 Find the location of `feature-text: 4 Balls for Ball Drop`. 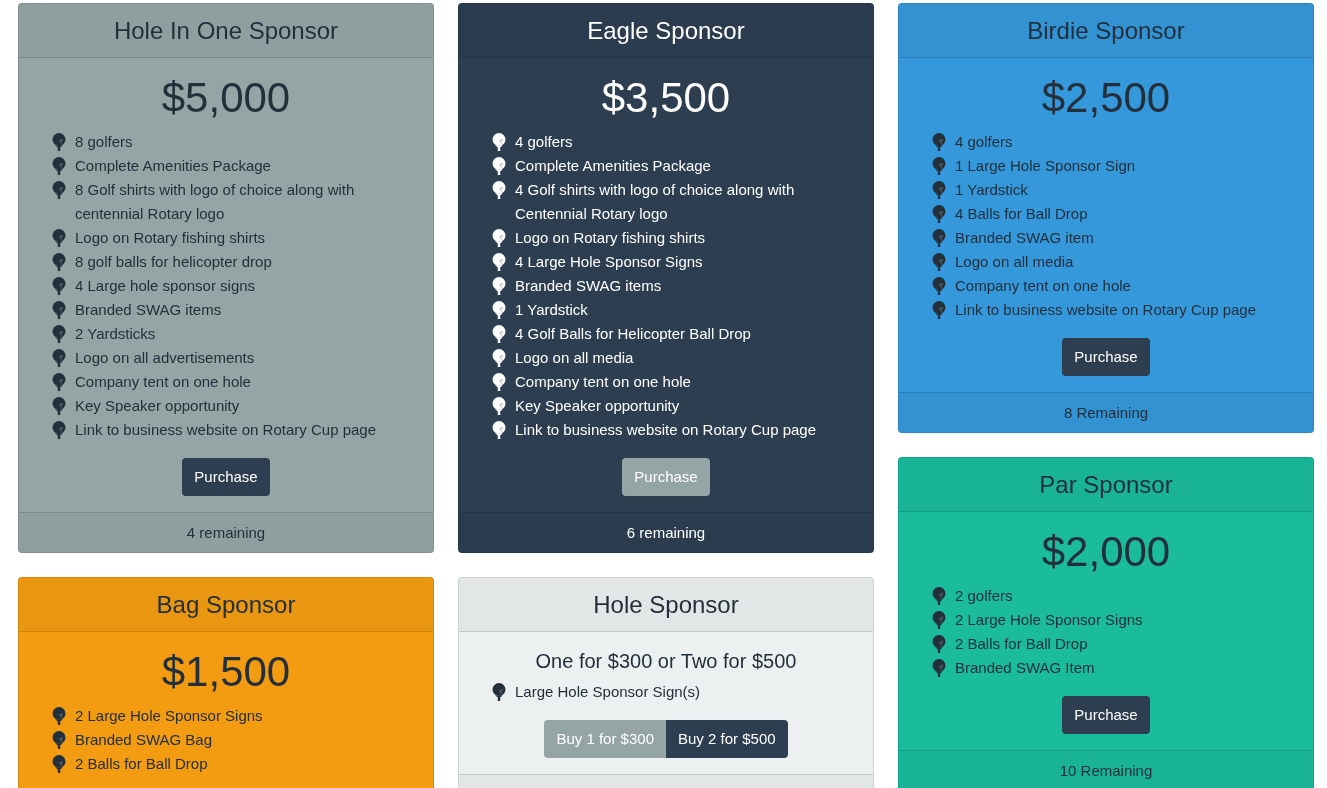

feature-text: 4 Balls for Ball Drop is located at coordinates (1021, 214).